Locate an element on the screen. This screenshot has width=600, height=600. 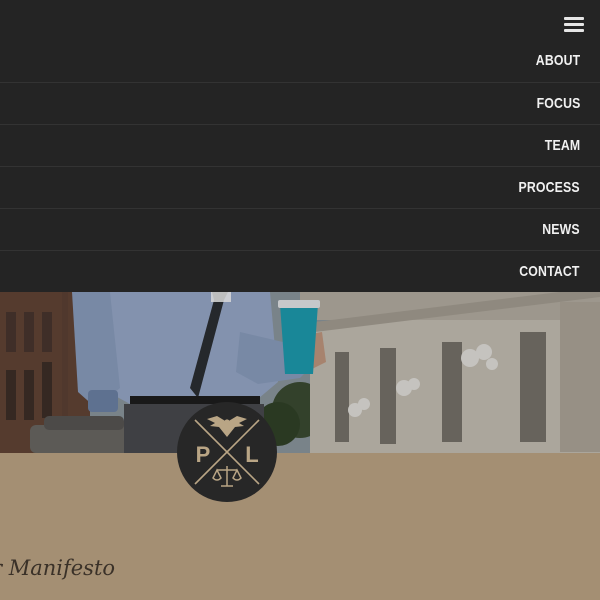
nav-item-focus: FOCUS is located at coordinates (300, 103).